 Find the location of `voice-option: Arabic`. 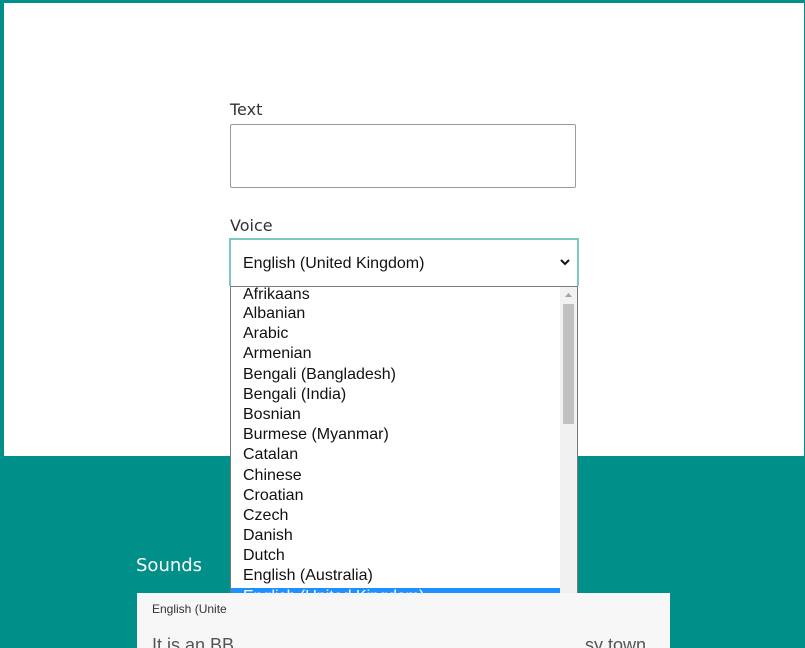

voice-option: Arabic is located at coordinates (396, 335).